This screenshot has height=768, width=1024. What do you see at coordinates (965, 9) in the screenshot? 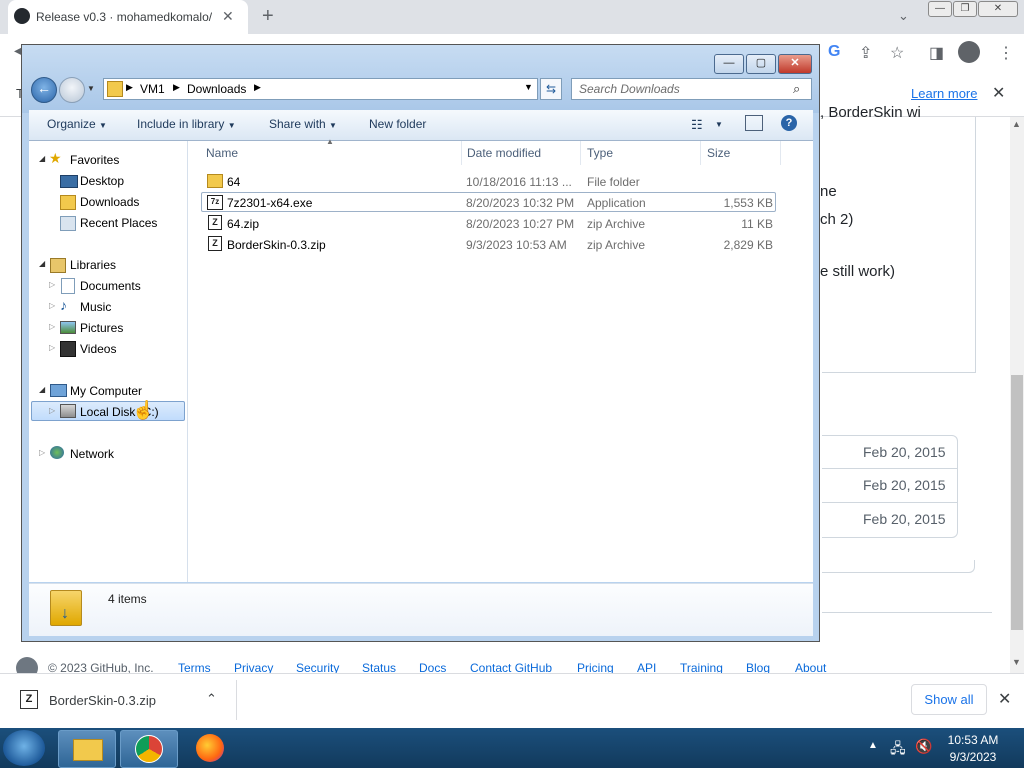
I see `restore-button: ❐` at bounding box center [965, 9].